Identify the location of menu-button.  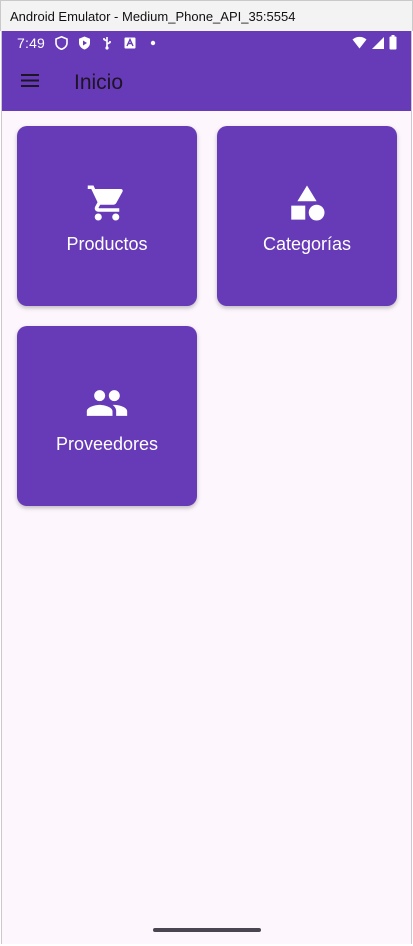
(30, 83).